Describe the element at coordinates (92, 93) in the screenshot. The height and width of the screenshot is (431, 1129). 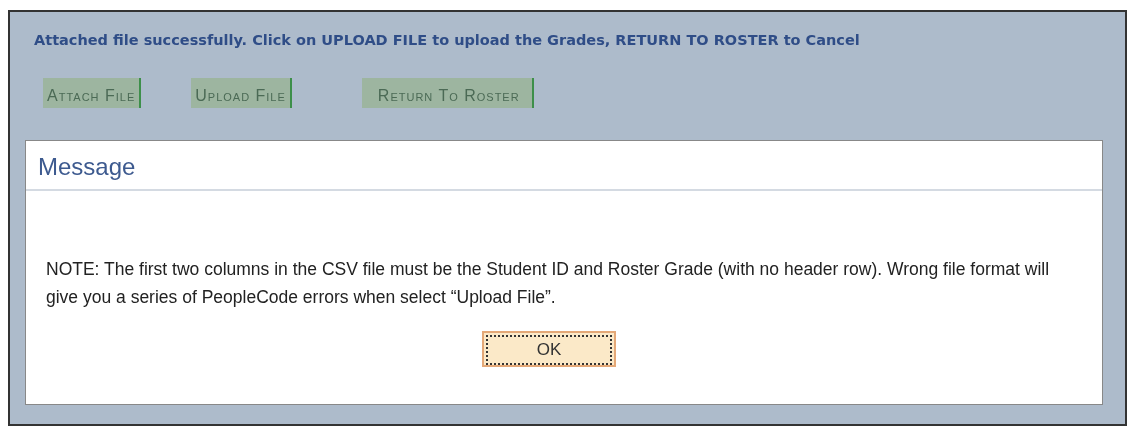
I see `page-button: Attach File` at that location.